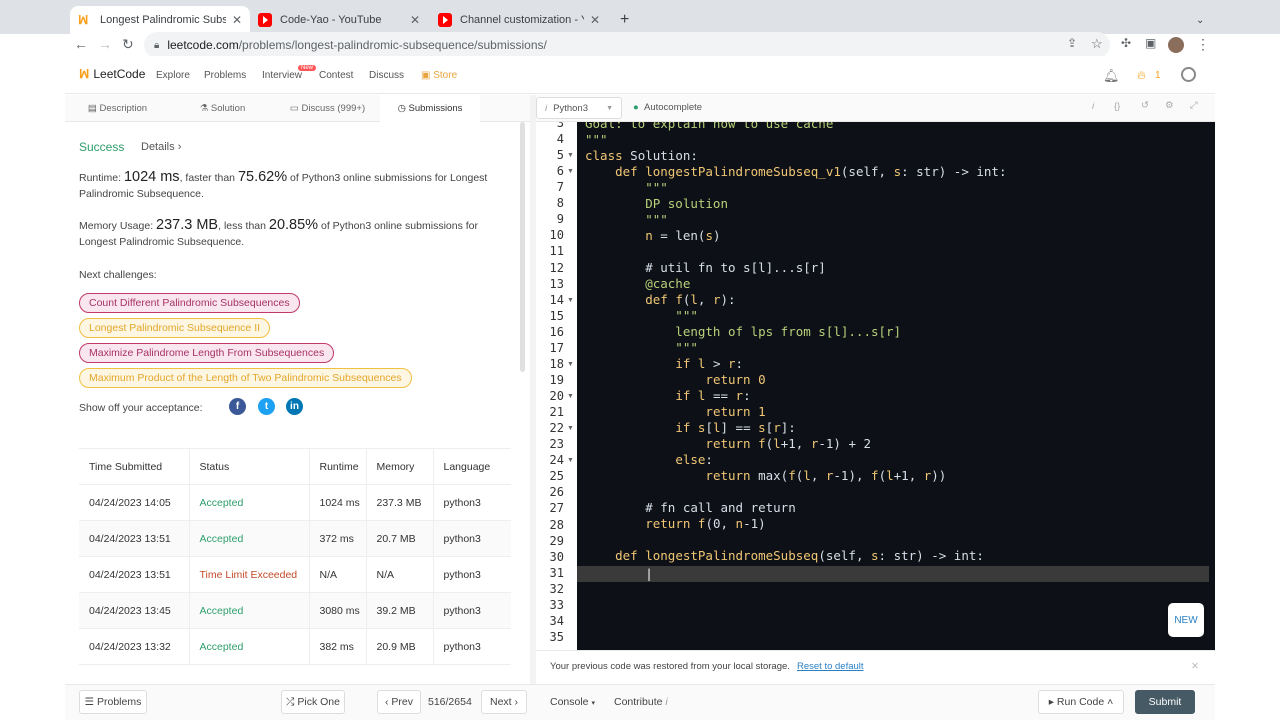  Describe the element at coordinates (471, 466) in the screenshot. I see `col-header: Language` at that location.